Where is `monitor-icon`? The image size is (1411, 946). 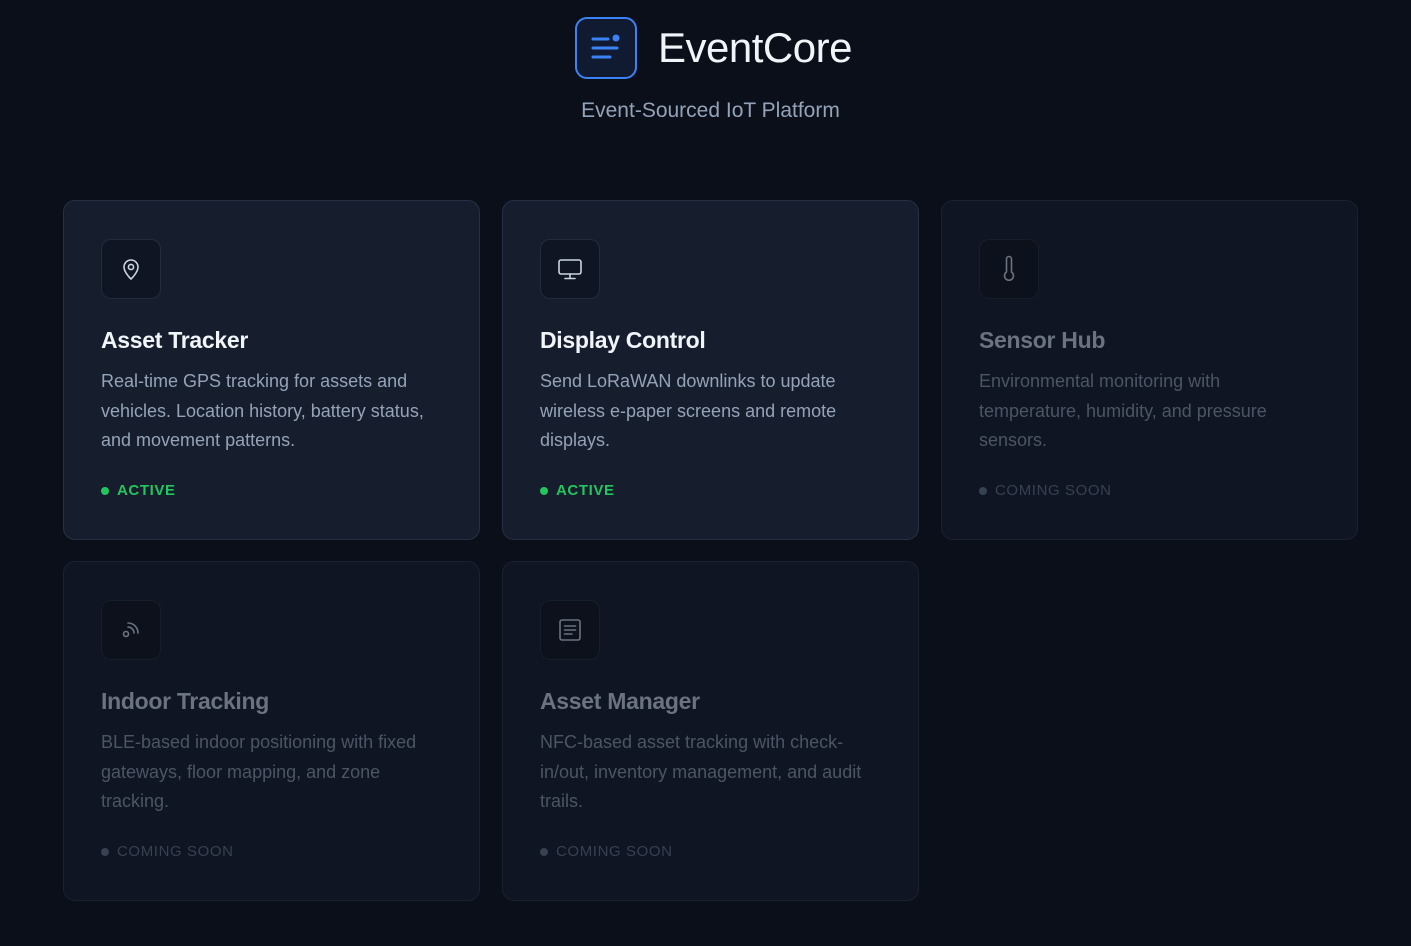 monitor-icon is located at coordinates (570, 269).